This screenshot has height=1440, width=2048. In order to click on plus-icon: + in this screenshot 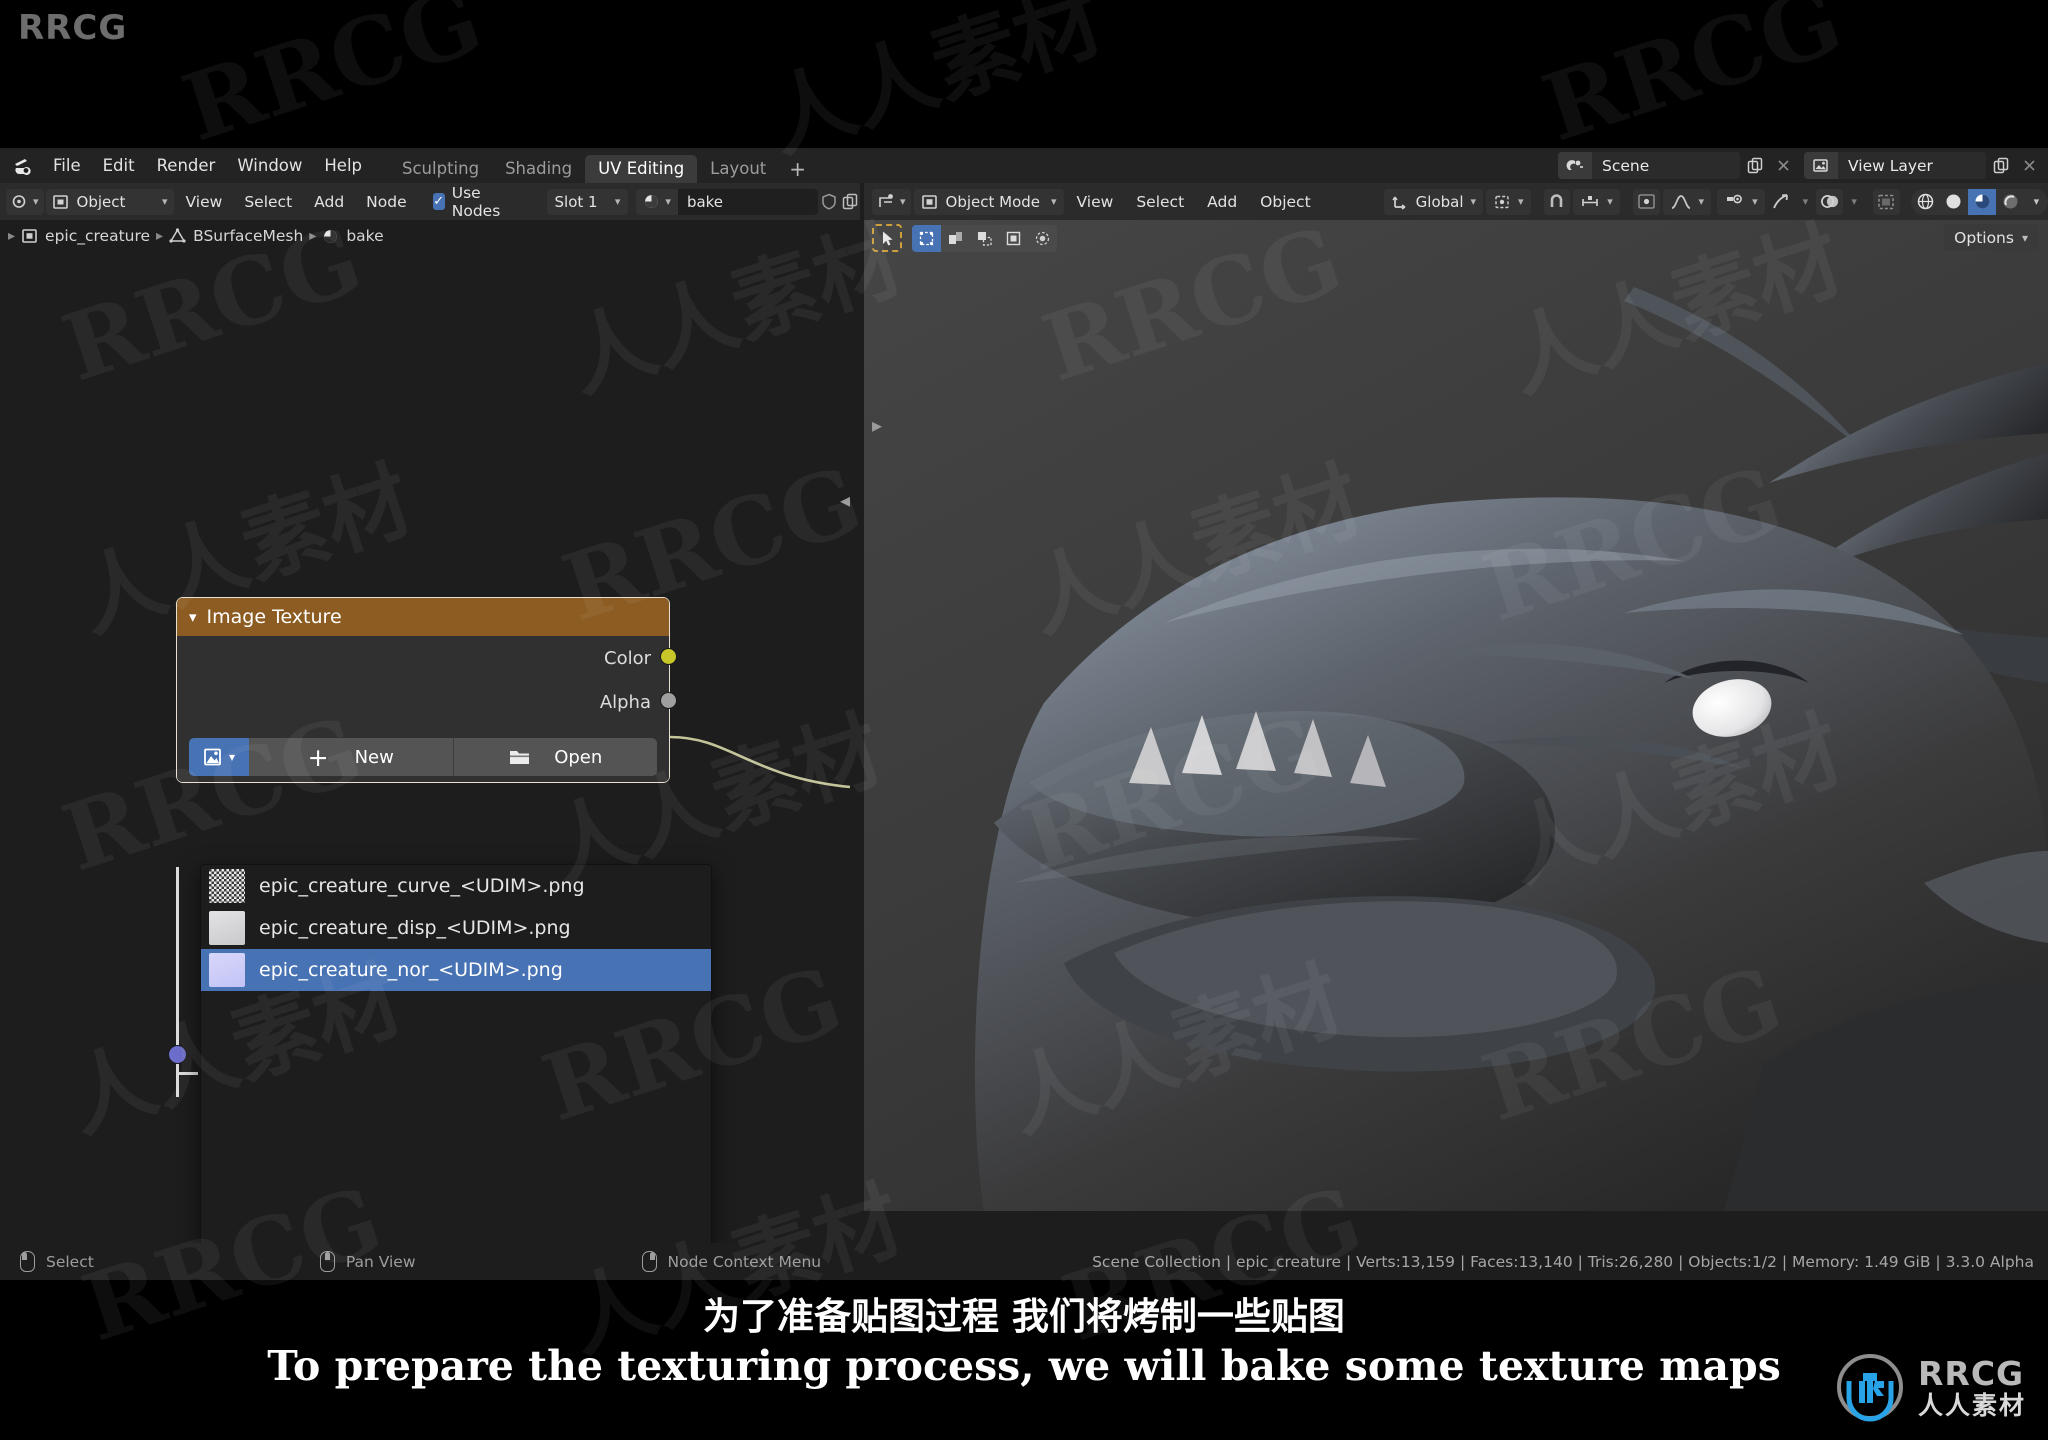, I will do `click(318, 757)`.